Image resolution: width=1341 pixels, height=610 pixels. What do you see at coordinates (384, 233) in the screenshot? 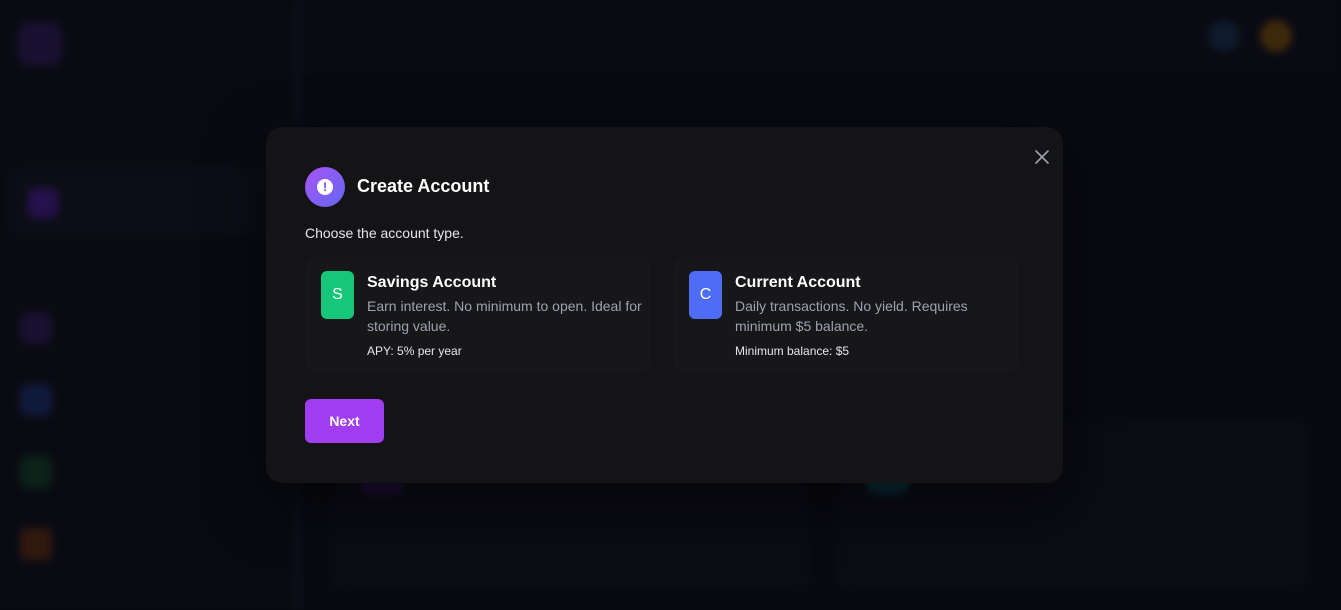
I see `dialog-subtitle: Choose the account type.` at bounding box center [384, 233].